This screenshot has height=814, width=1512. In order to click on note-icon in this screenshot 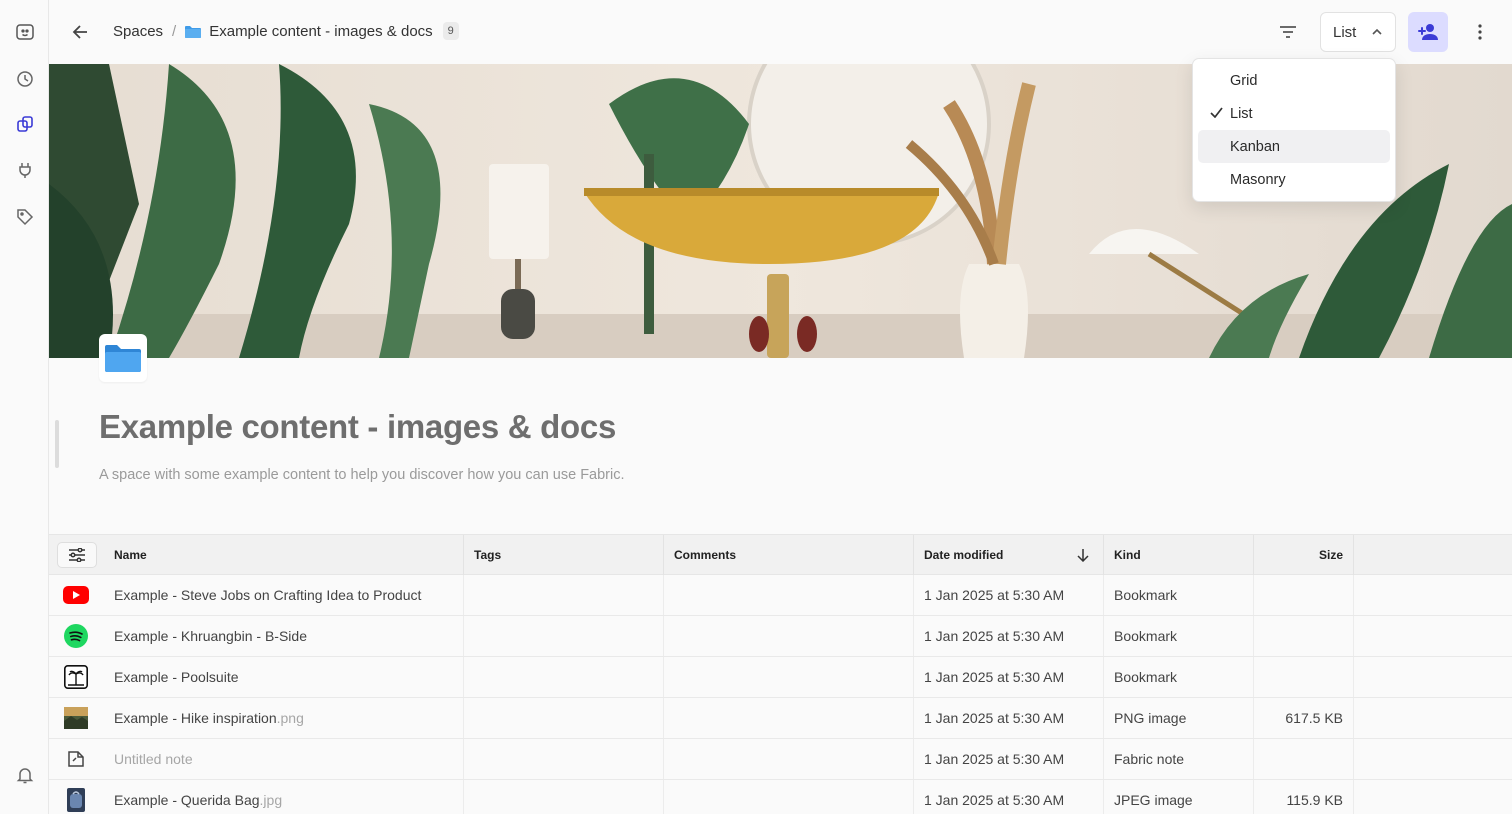, I will do `click(76, 759)`.